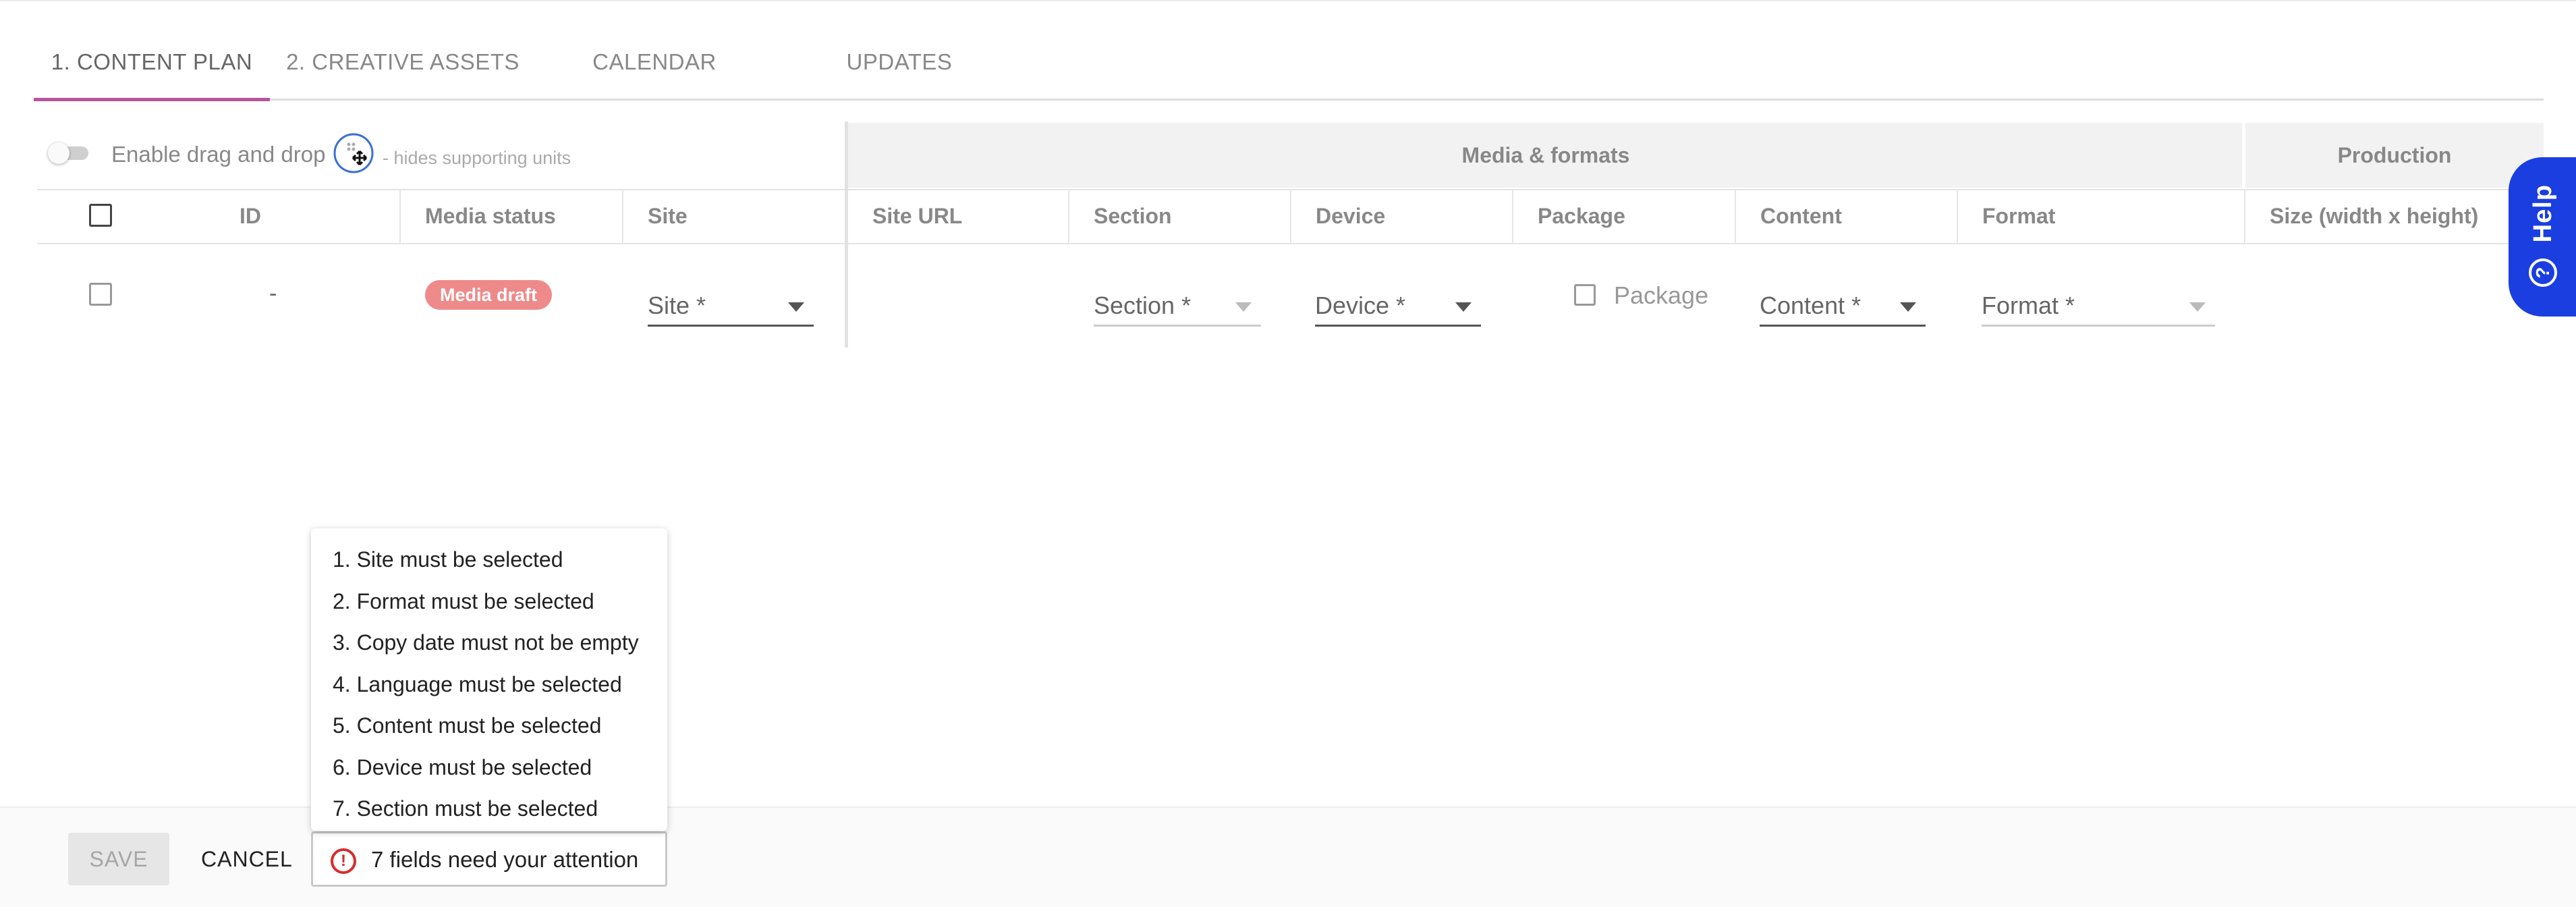  Describe the element at coordinates (489, 726) in the screenshot. I see `error-item: 5. Content must be selected` at that location.